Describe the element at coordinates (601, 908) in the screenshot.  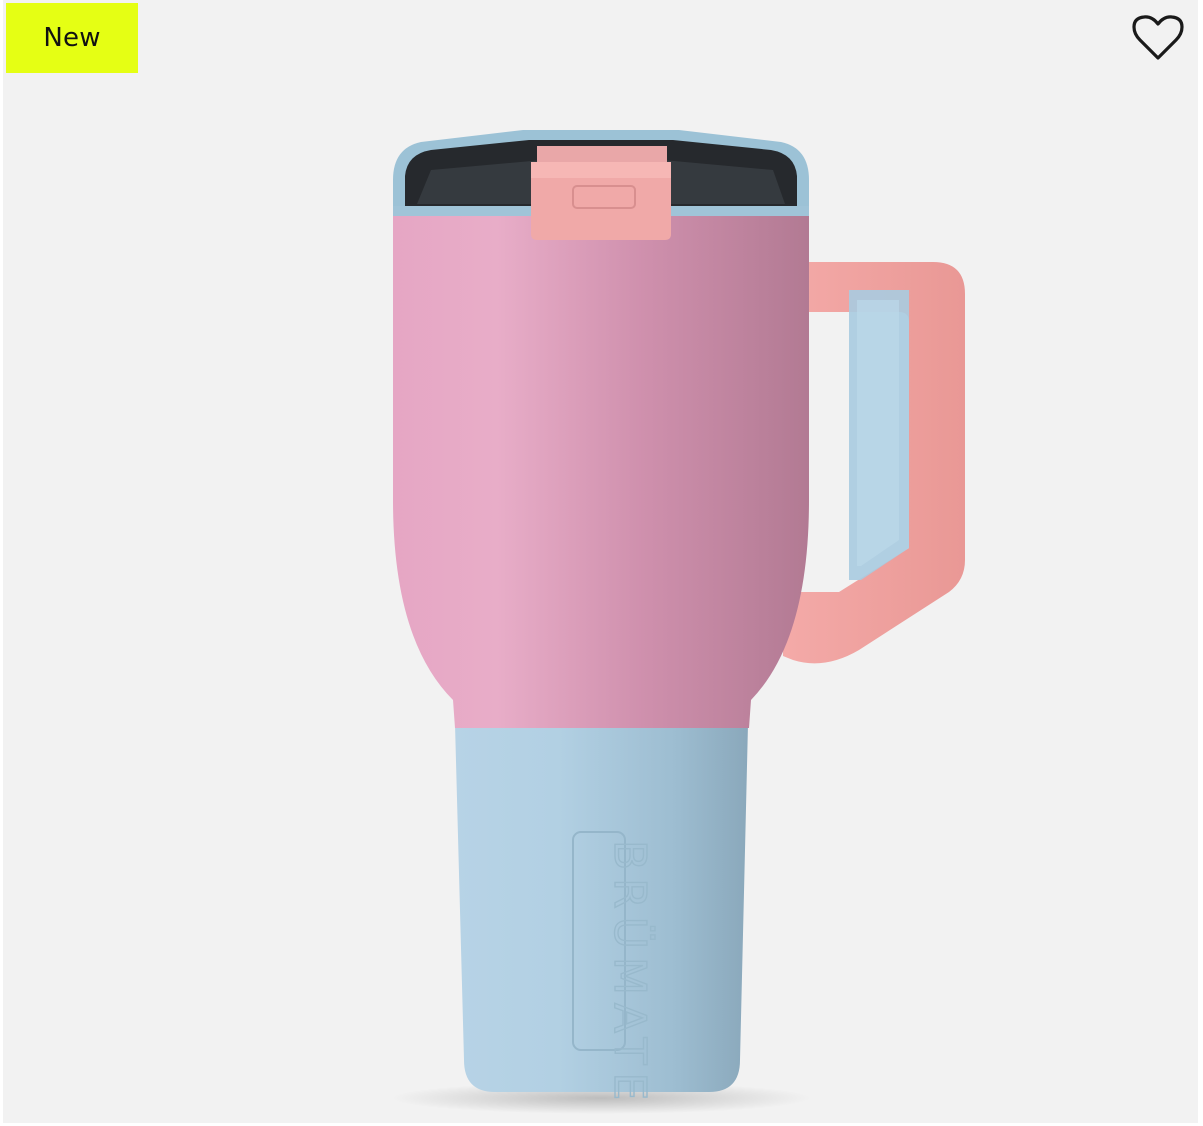
I see `mug-base-sleeve` at that location.